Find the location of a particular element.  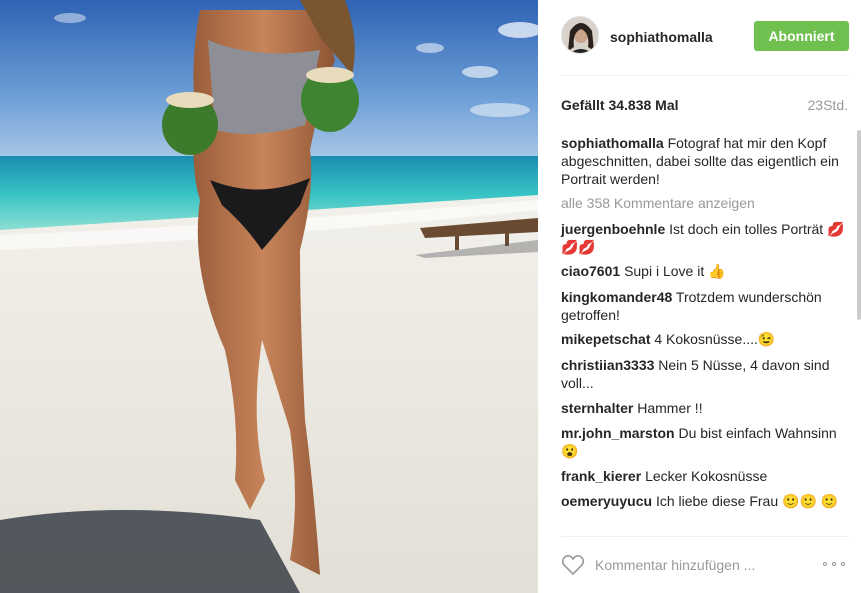

comment-username: frank_kierer is located at coordinates (601, 476).